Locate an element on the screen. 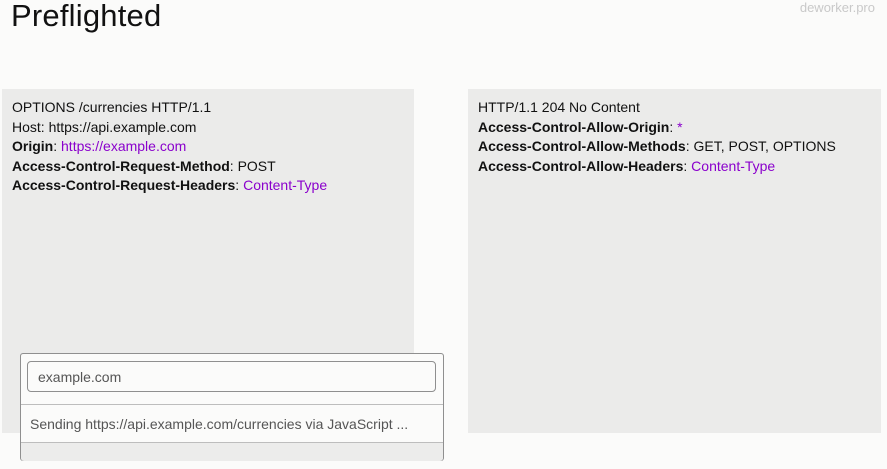 The height and width of the screenshot is (469, 887). header-key: Access-Control-Allow-Origin is located at coordinates (574, 126).